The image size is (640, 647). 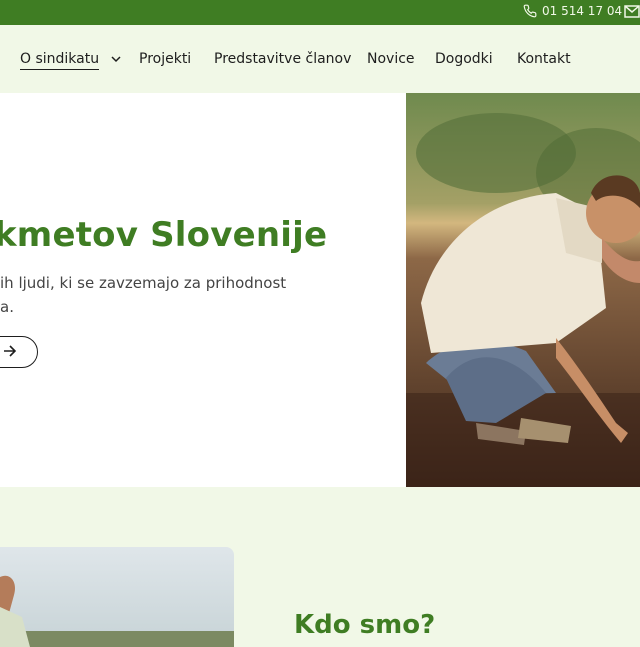 I want to click on hero-subtitle-line-1: ih ljudi, ki se zavzemajo za prihodnost, so click(x=143, y=283).